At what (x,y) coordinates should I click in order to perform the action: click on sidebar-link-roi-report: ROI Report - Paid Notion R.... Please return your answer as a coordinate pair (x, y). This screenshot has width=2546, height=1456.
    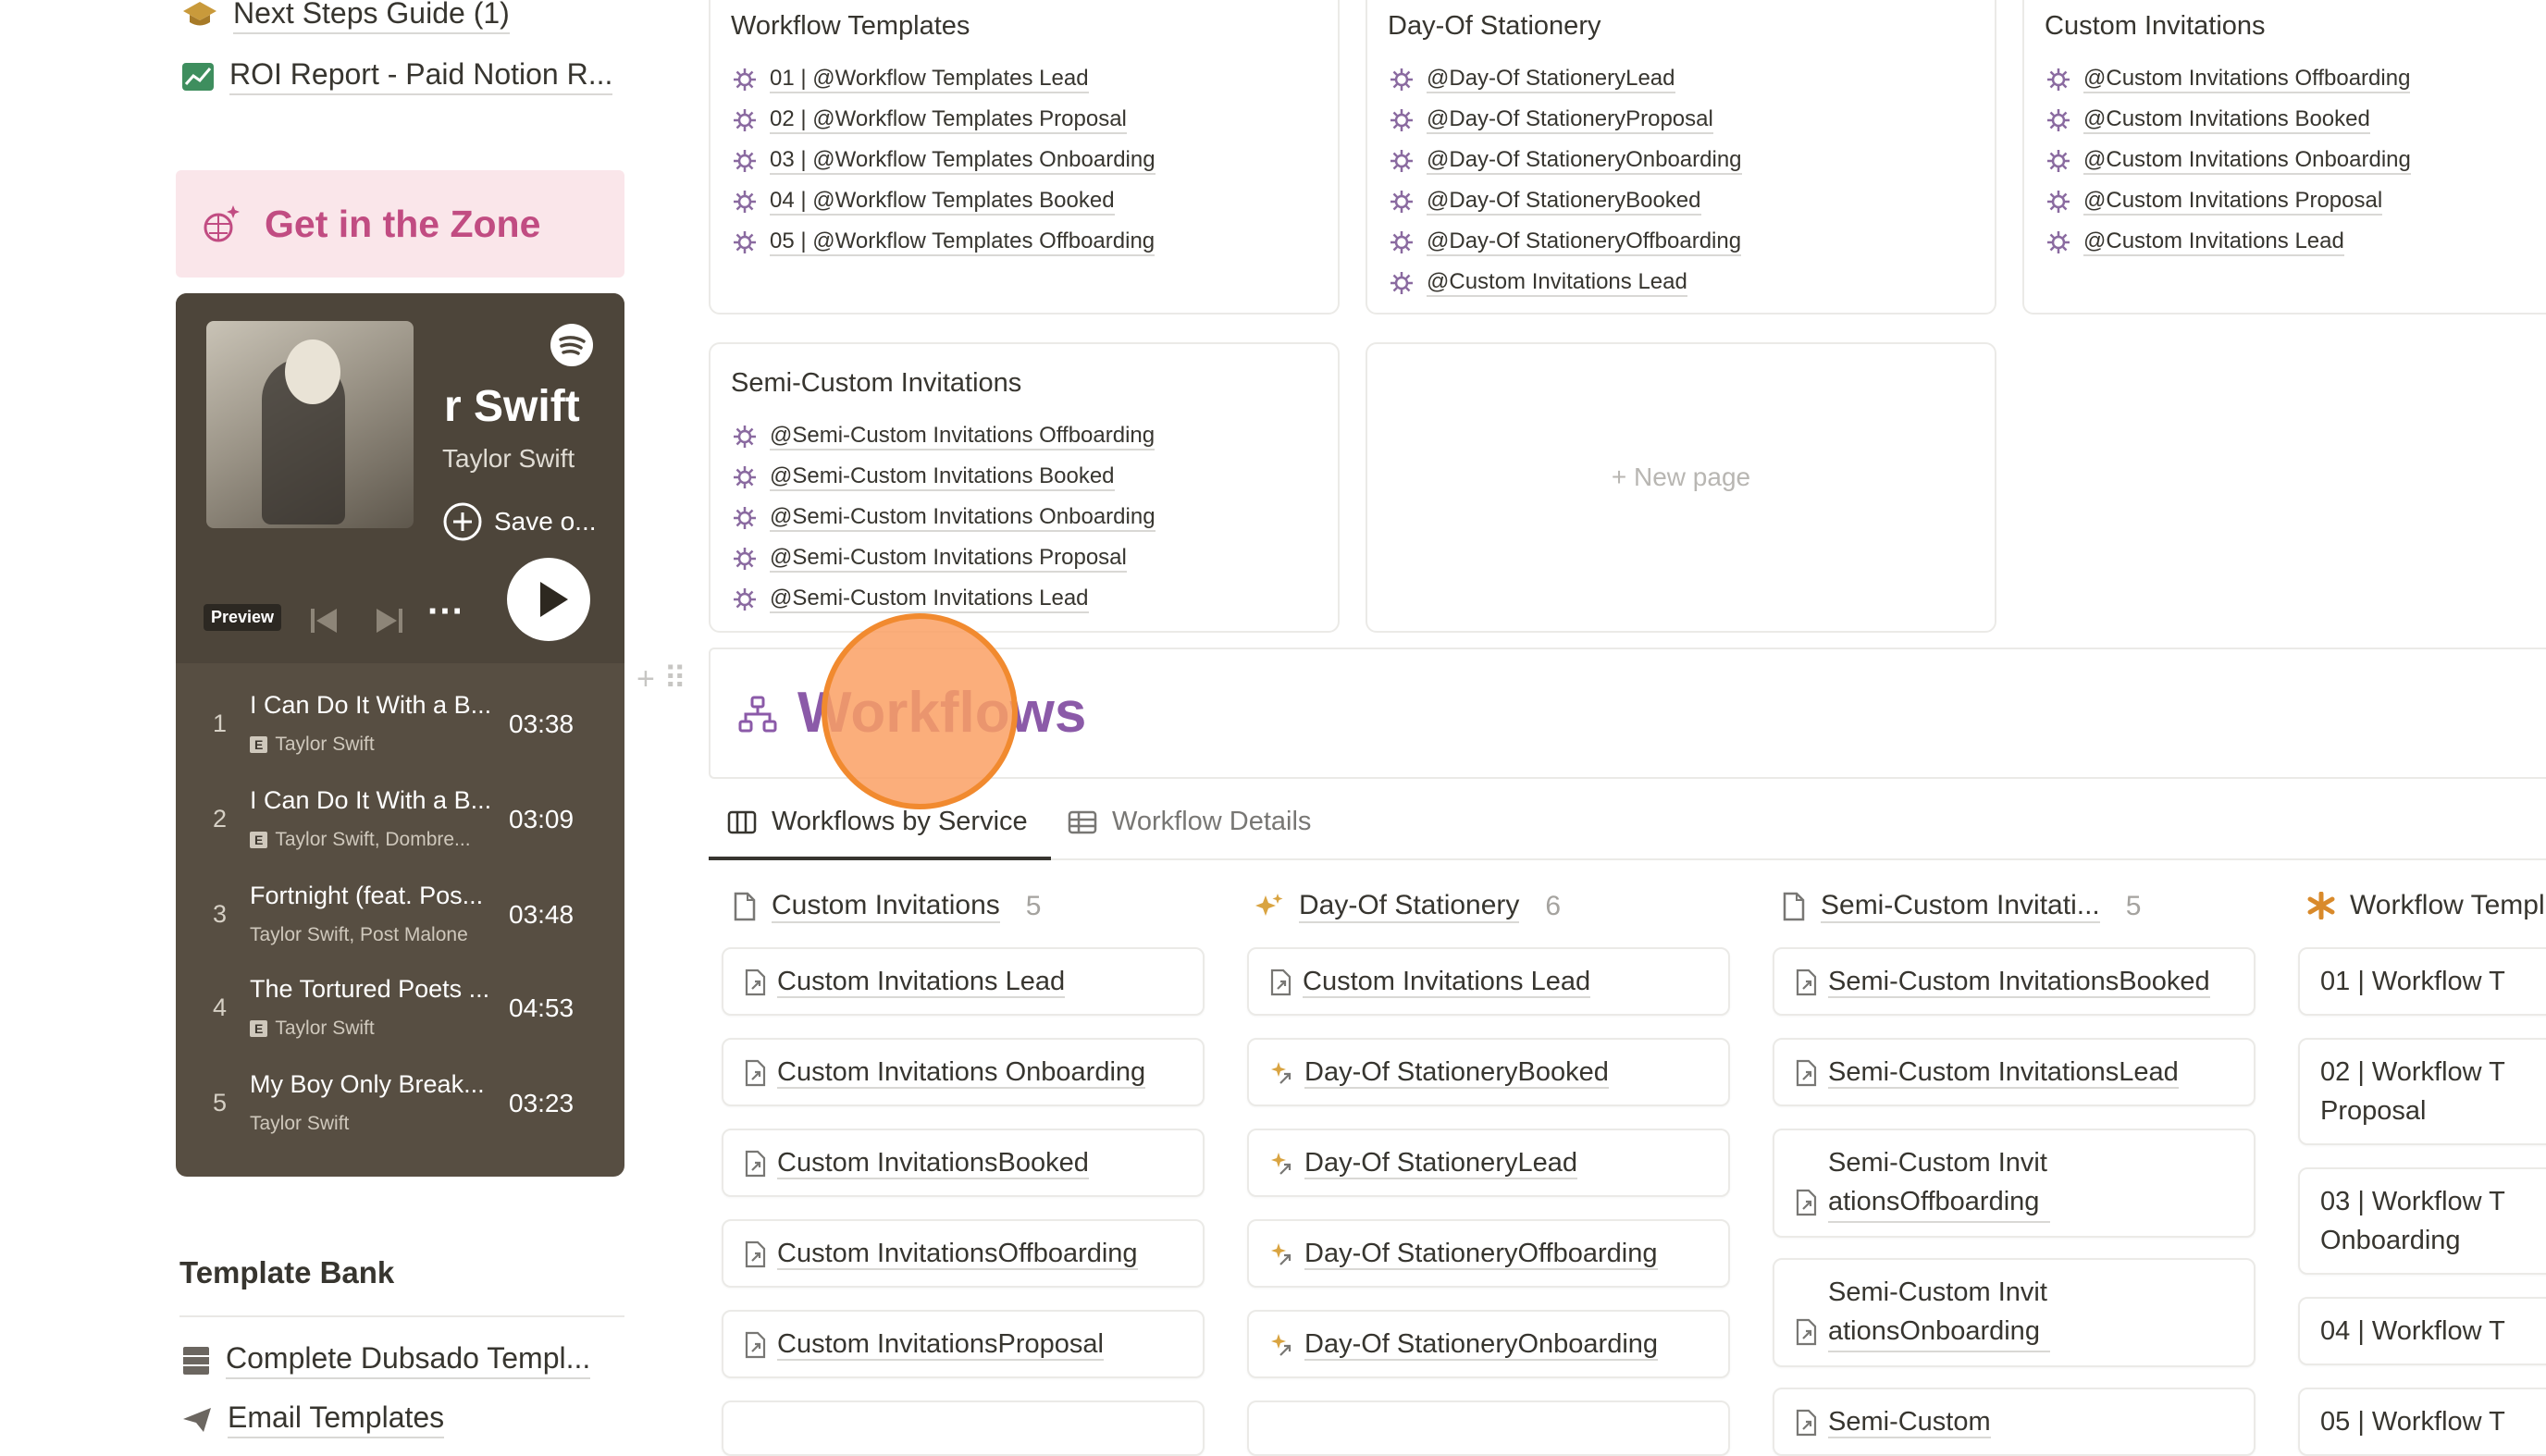
    Looking at the image, I should click on (397, 76).